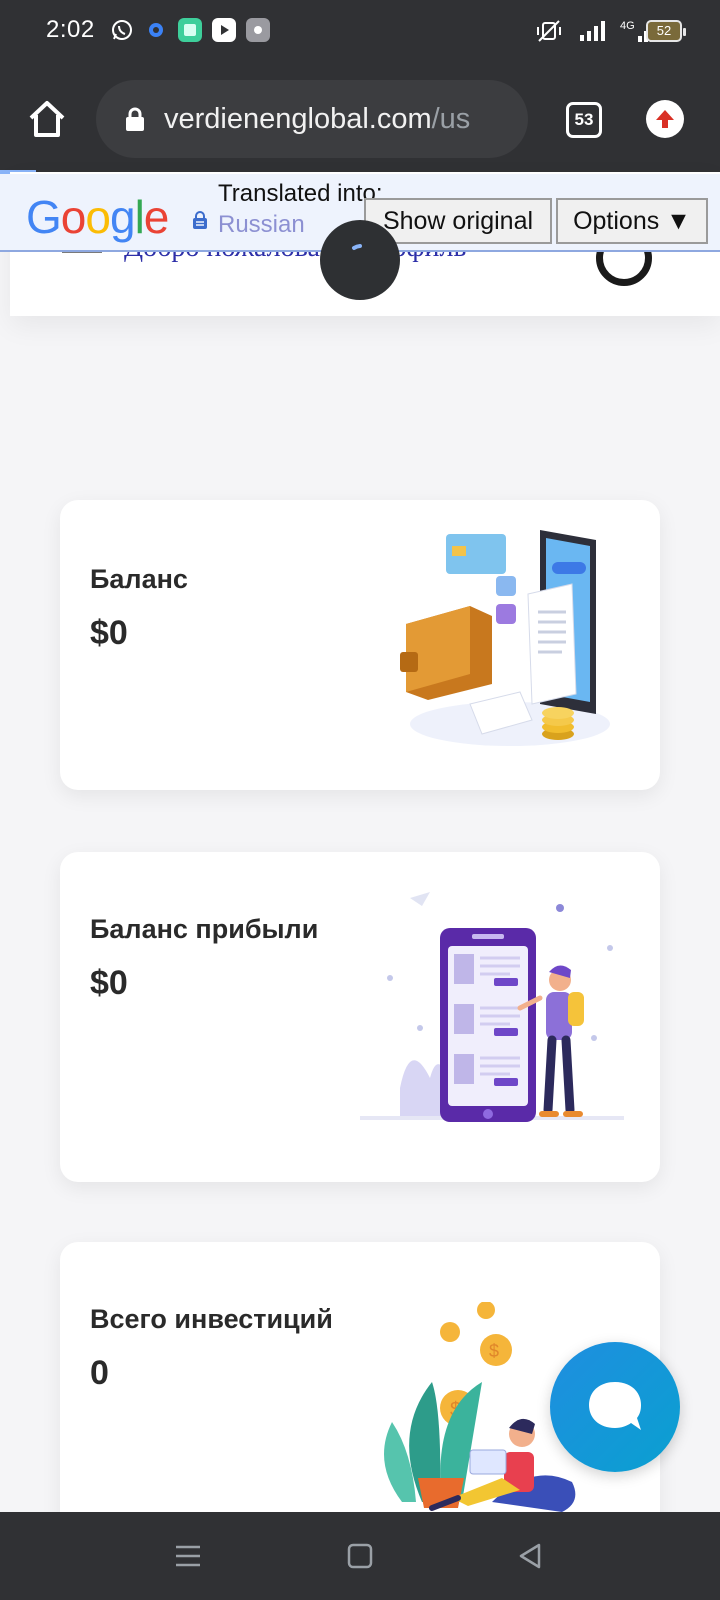  Describe the element at coordinates (492, 1007) in the screenshot. I see `mobile-shopping-illustration` at that location.